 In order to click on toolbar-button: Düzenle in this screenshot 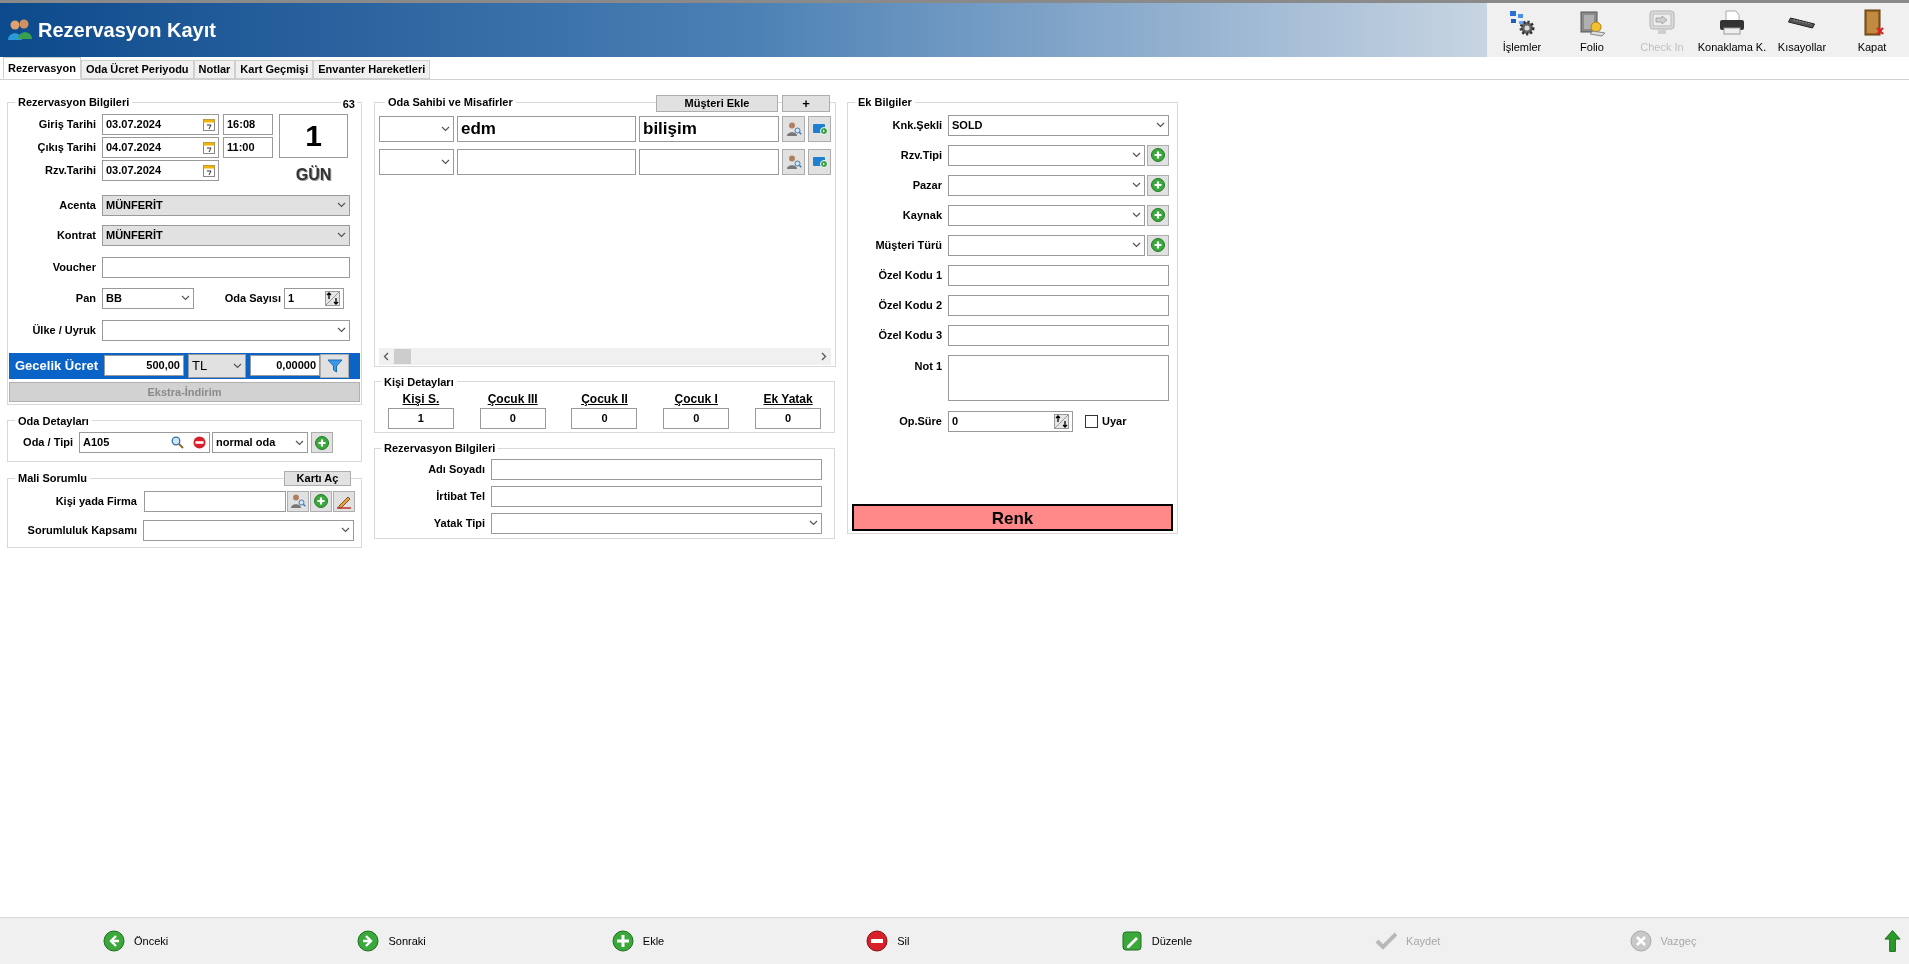, I will do `click(1156, 941)`.